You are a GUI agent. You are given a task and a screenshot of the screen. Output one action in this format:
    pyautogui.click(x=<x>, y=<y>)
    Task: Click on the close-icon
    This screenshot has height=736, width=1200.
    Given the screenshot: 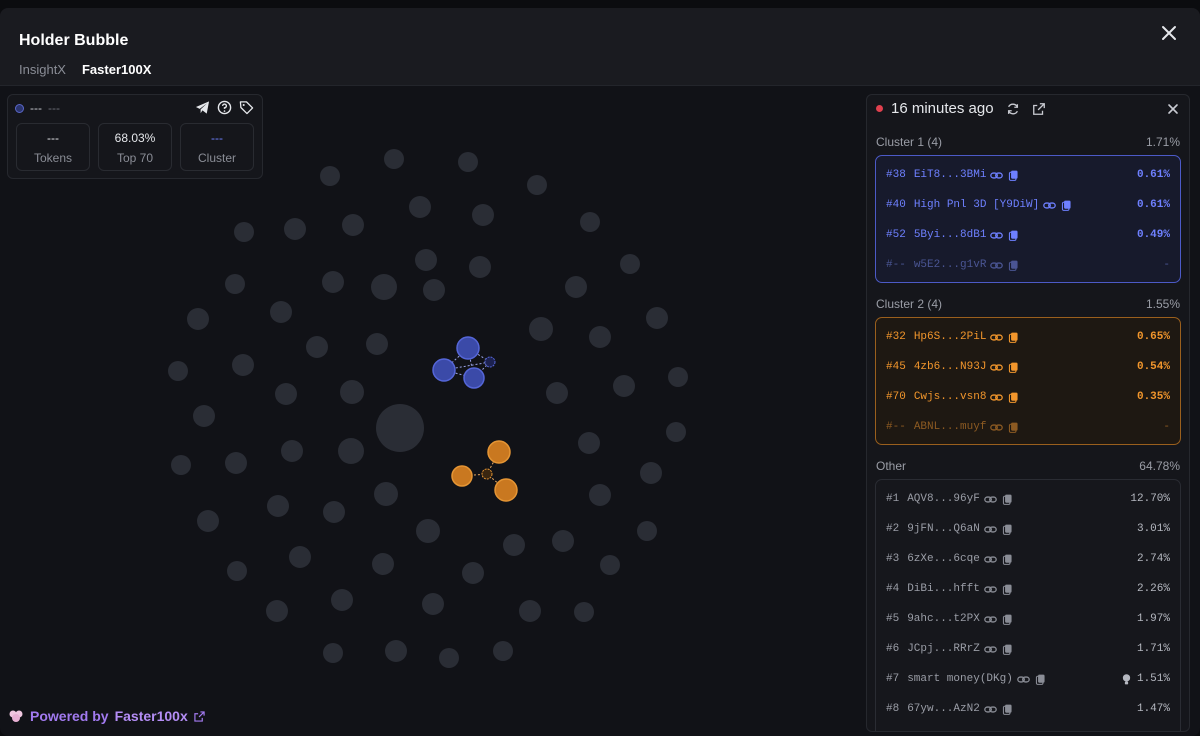 What is the action you would take?
    pyautogui.click(x=1169, y=33)
    